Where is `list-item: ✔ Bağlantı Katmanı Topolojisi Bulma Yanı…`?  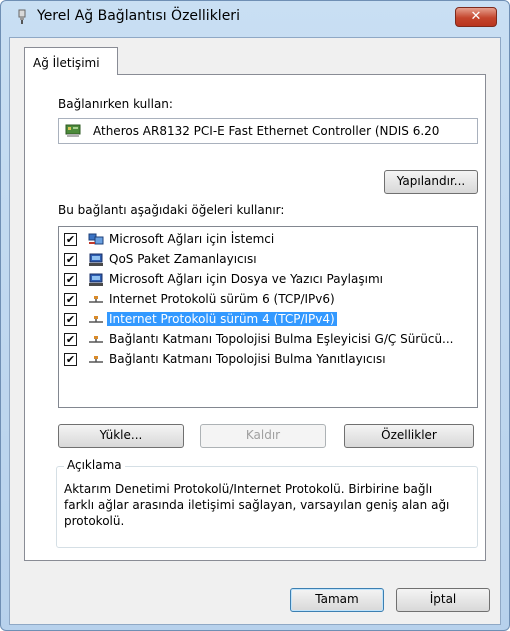 list-item: ✔ Bağlantı Katmanı Topolojisi Bulma Yanı… is located at coordinates (268, 360).